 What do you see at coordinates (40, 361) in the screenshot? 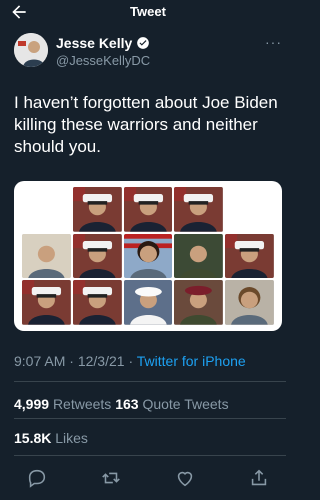
I see `tweet-time: 9:07 AM` at bounding box center [40, 361].